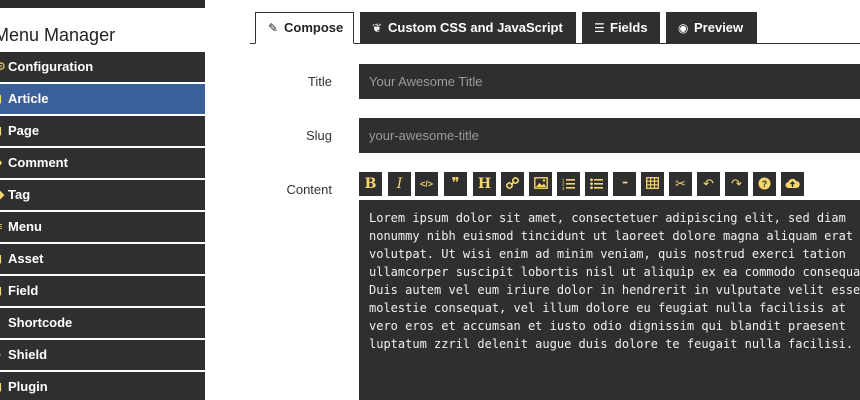 Image resolution: width=860 pixels, height=400 pixels. I want to click on sidebar-item-label: Article, so click(28, 98).